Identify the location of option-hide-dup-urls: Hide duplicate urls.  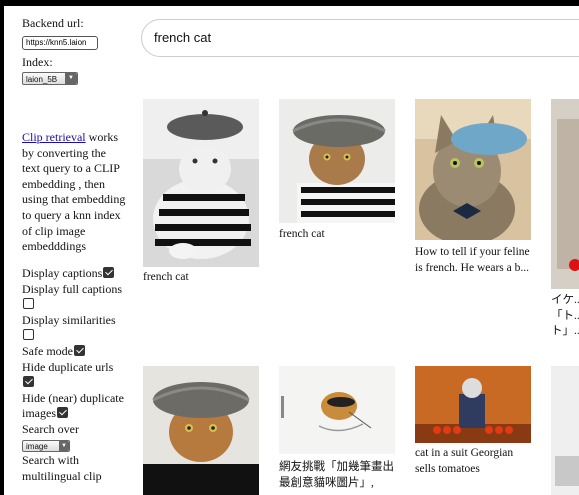
(74, 375).